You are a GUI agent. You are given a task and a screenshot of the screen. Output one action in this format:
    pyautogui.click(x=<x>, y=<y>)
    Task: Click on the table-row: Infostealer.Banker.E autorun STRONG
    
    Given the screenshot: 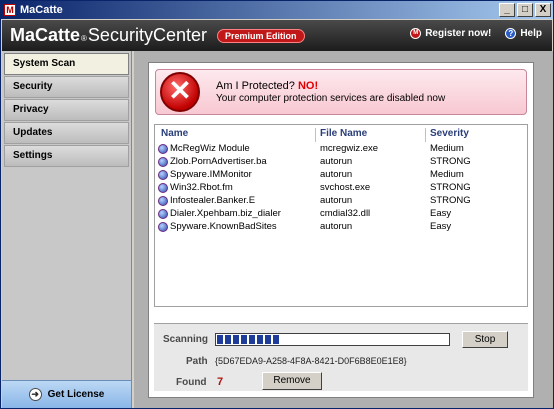 What is the action you would take?
    pyautogui.click(x=341, y=200)
    